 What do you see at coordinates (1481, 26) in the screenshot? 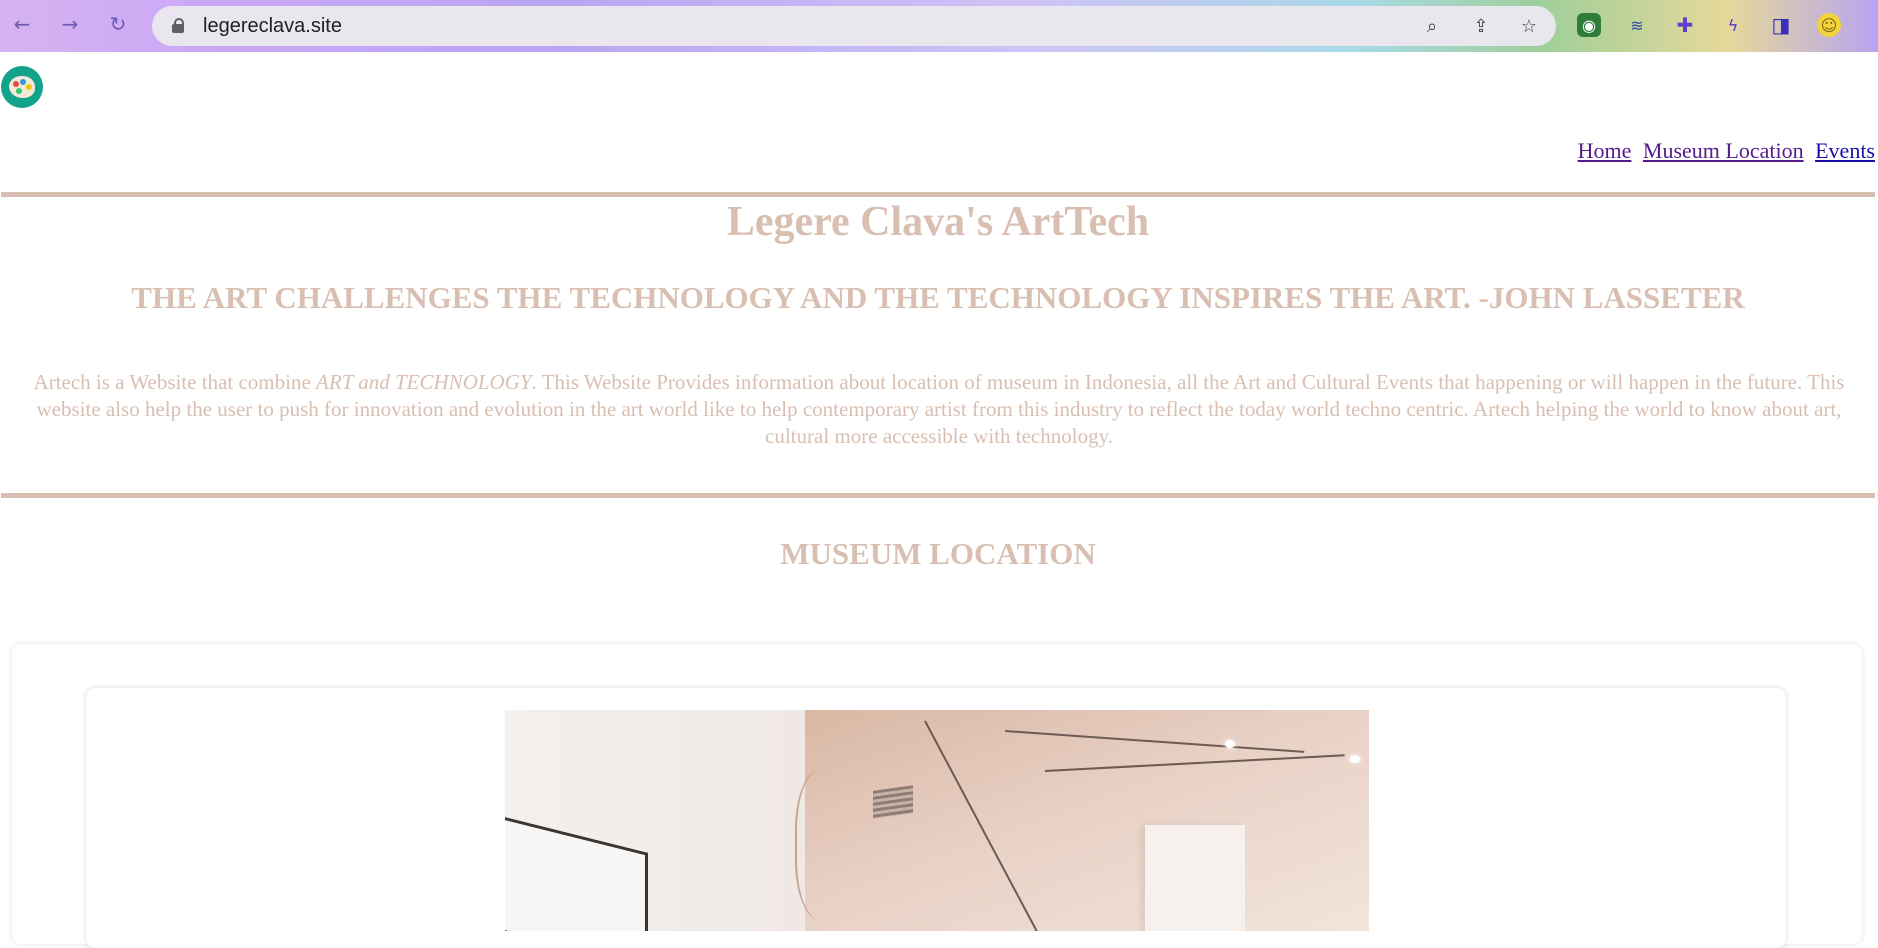
I see `share-icon: ⇪` at bounding box center [1481, 26].